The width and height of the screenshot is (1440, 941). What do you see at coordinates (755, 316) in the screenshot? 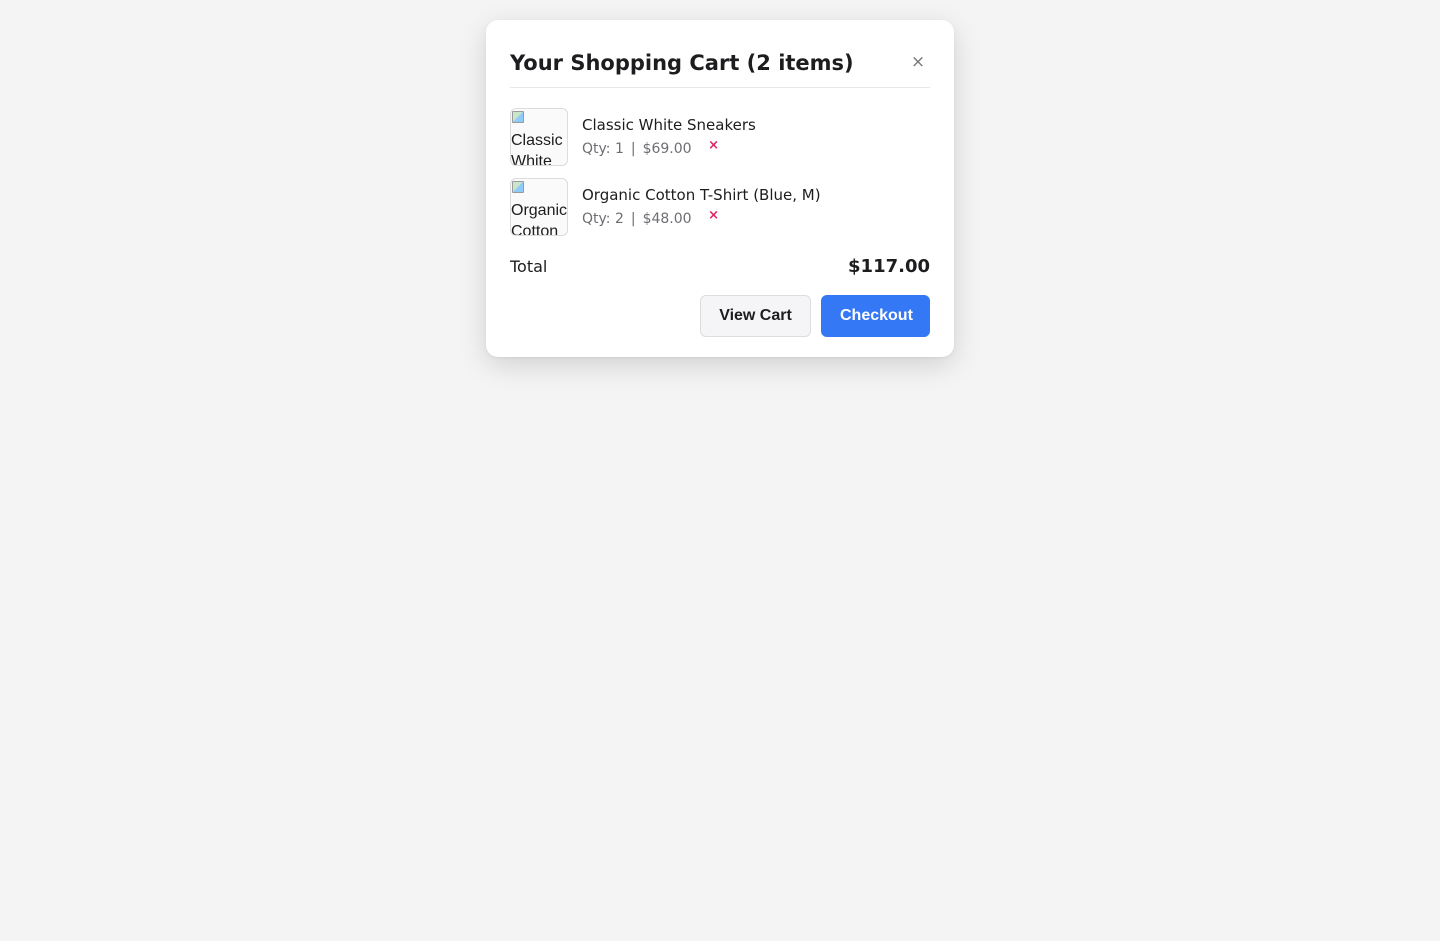
I see `view-cart-button: View Cart` at bounding box center [755, 316].